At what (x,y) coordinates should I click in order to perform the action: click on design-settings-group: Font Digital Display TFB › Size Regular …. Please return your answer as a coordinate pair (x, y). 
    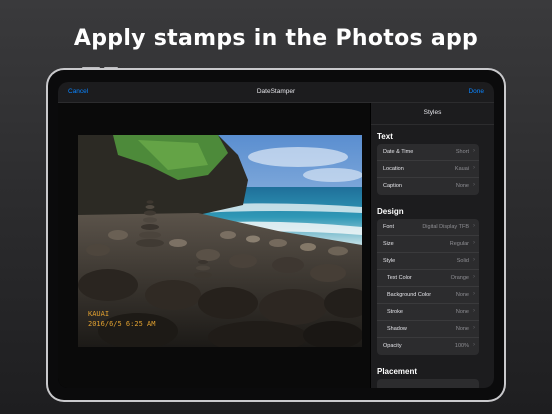
    Looking at the image, I should click on (428, 287).